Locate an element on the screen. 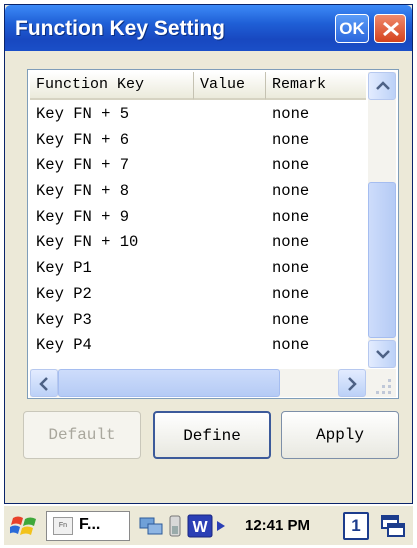  ok-button: OK is located at coordinates (352, 28).